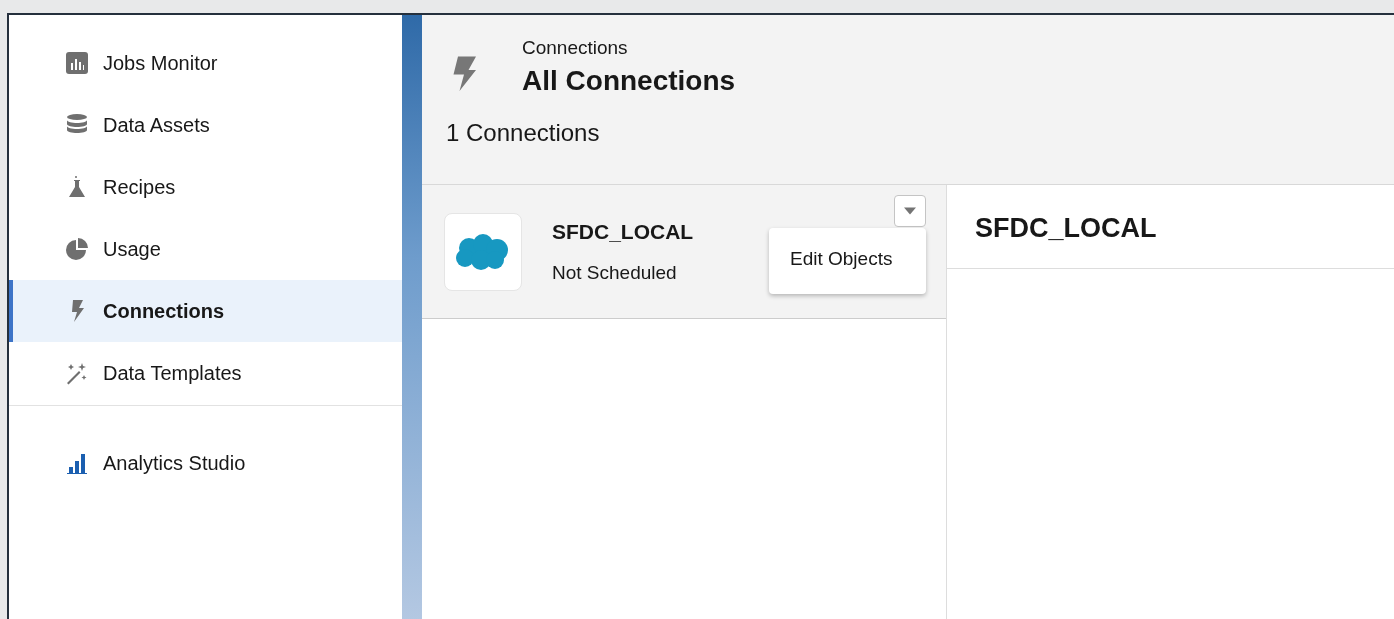 The height and width of the screenshot is (619, 1394). What do you see at coordinates (847, 259) in the screenshot?
I see `menu-item: Edit Objects` at bounding box center [847, 259].